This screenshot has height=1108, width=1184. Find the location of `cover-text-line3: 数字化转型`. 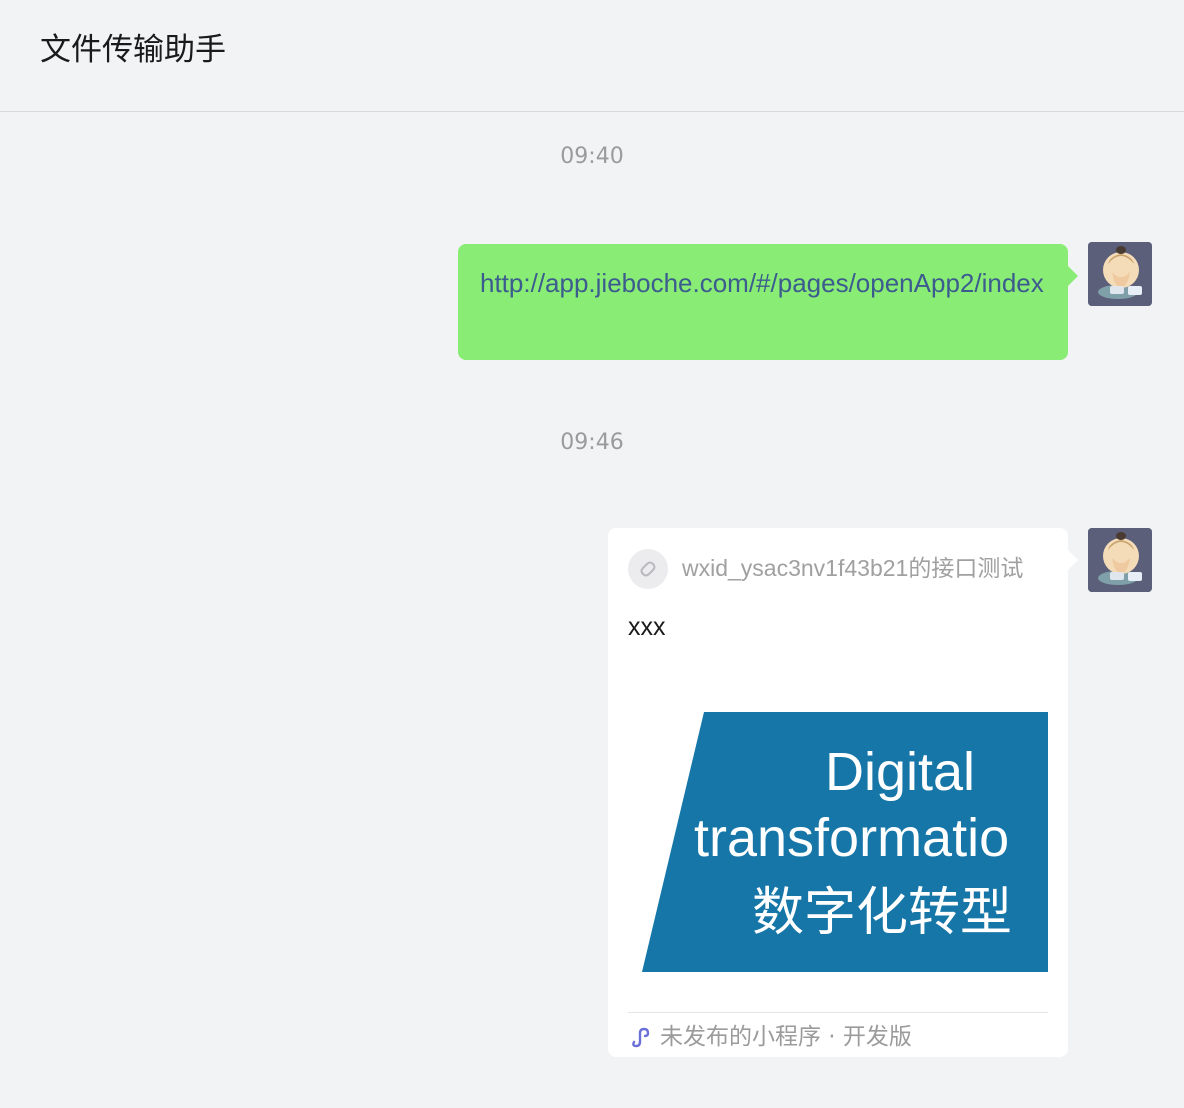

cover-text-line3: 数字化转型 is located at coordinates (882, 913).